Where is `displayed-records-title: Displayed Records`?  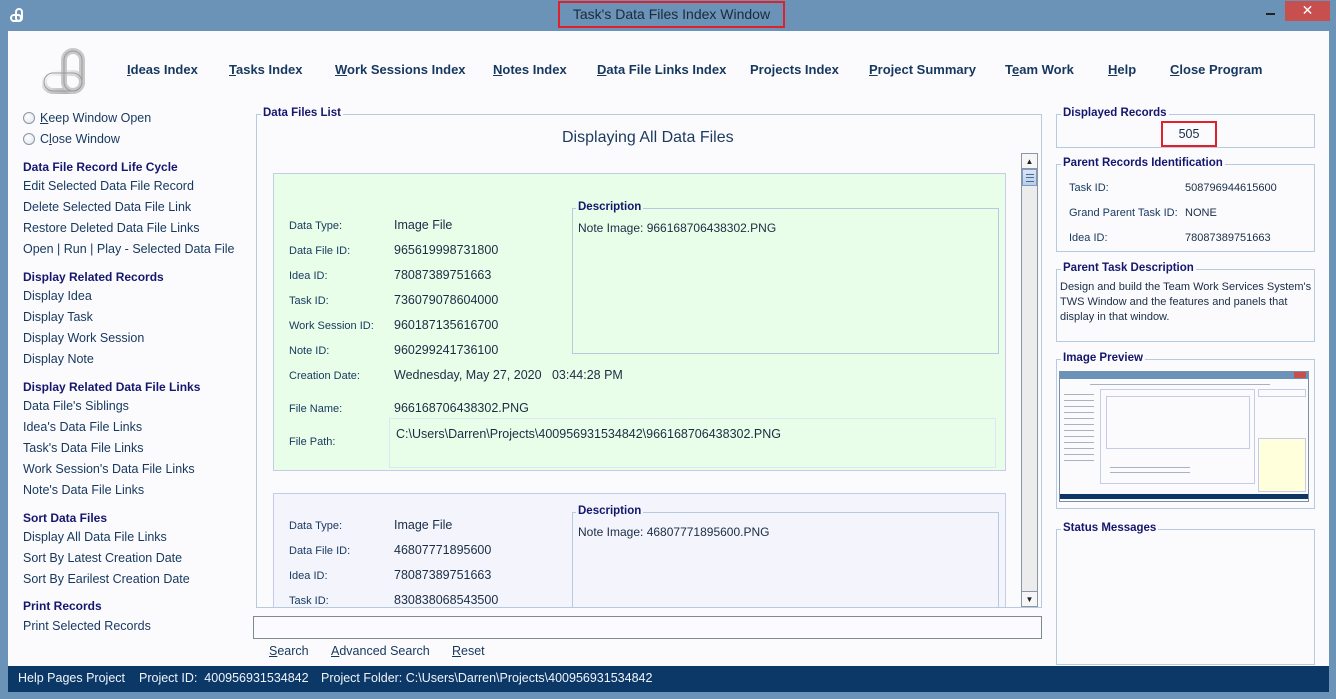 displayed-records-title: Displayed Records is located at coordinates (1115, 113).